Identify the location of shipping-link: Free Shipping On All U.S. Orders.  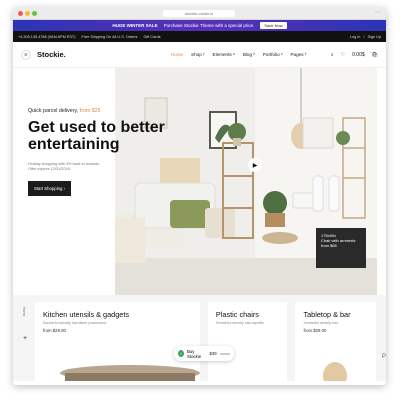
(110, 37).